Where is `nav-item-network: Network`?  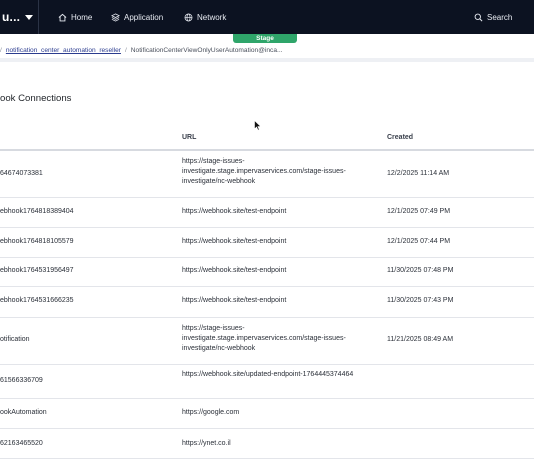 nav-item-network: Network is located at coordinates (205, 17).